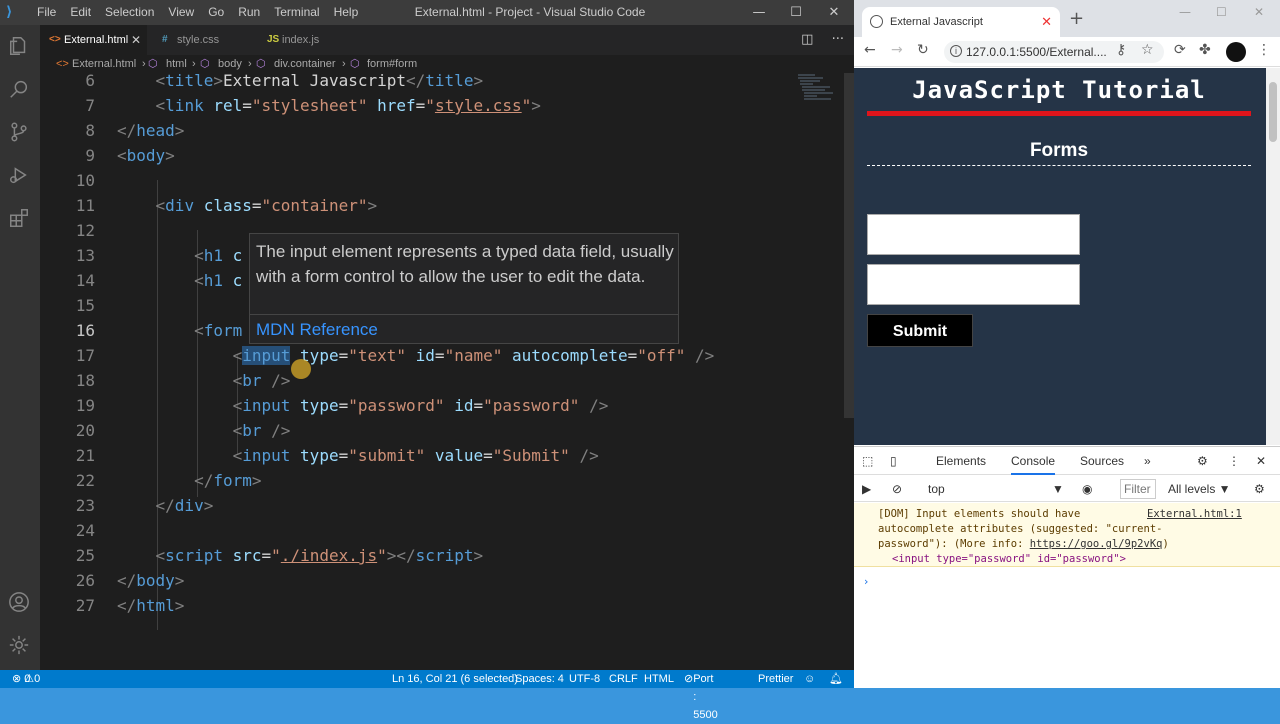 The image size is (1280, 724). Describe the element at coordinates (623, 679) in the screenshot. I see `line-ending: CRLF` at that location.